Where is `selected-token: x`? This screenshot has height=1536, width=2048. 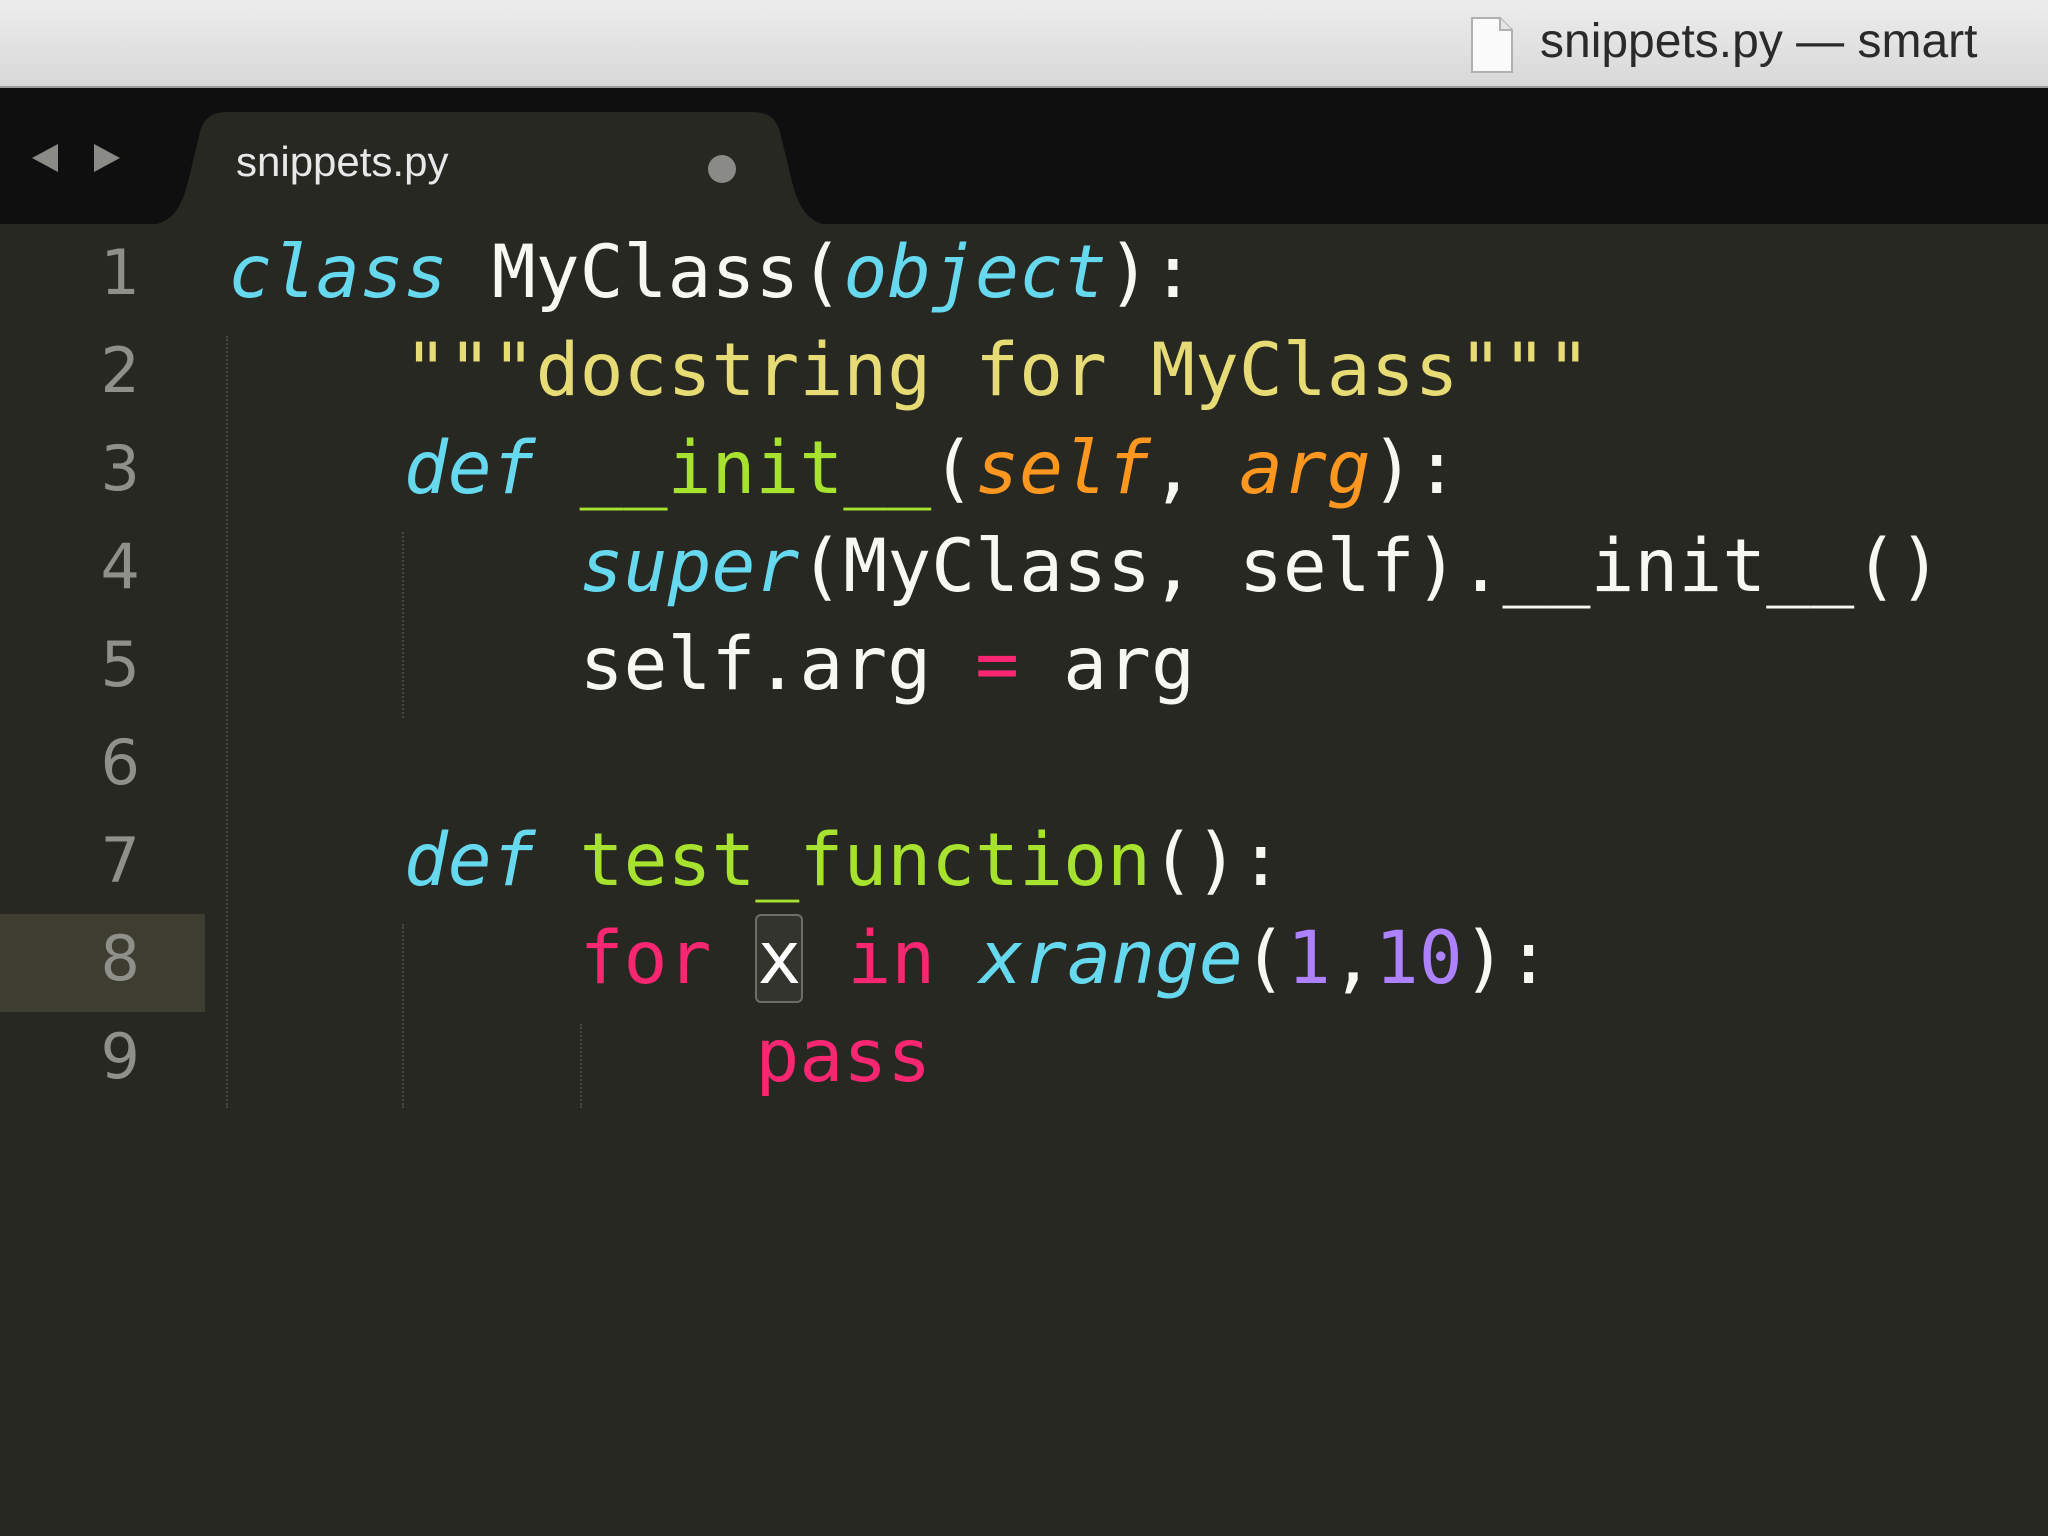
selected-token: x is located at coordinates (779, 958).